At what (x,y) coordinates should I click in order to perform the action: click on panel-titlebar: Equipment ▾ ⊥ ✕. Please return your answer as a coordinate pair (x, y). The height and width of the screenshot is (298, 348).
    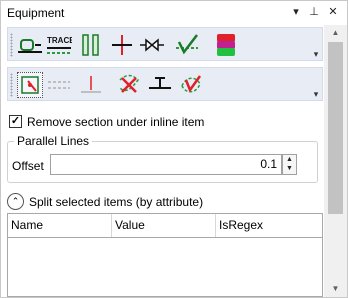
    Looking at the image, I should click on (174, 13).